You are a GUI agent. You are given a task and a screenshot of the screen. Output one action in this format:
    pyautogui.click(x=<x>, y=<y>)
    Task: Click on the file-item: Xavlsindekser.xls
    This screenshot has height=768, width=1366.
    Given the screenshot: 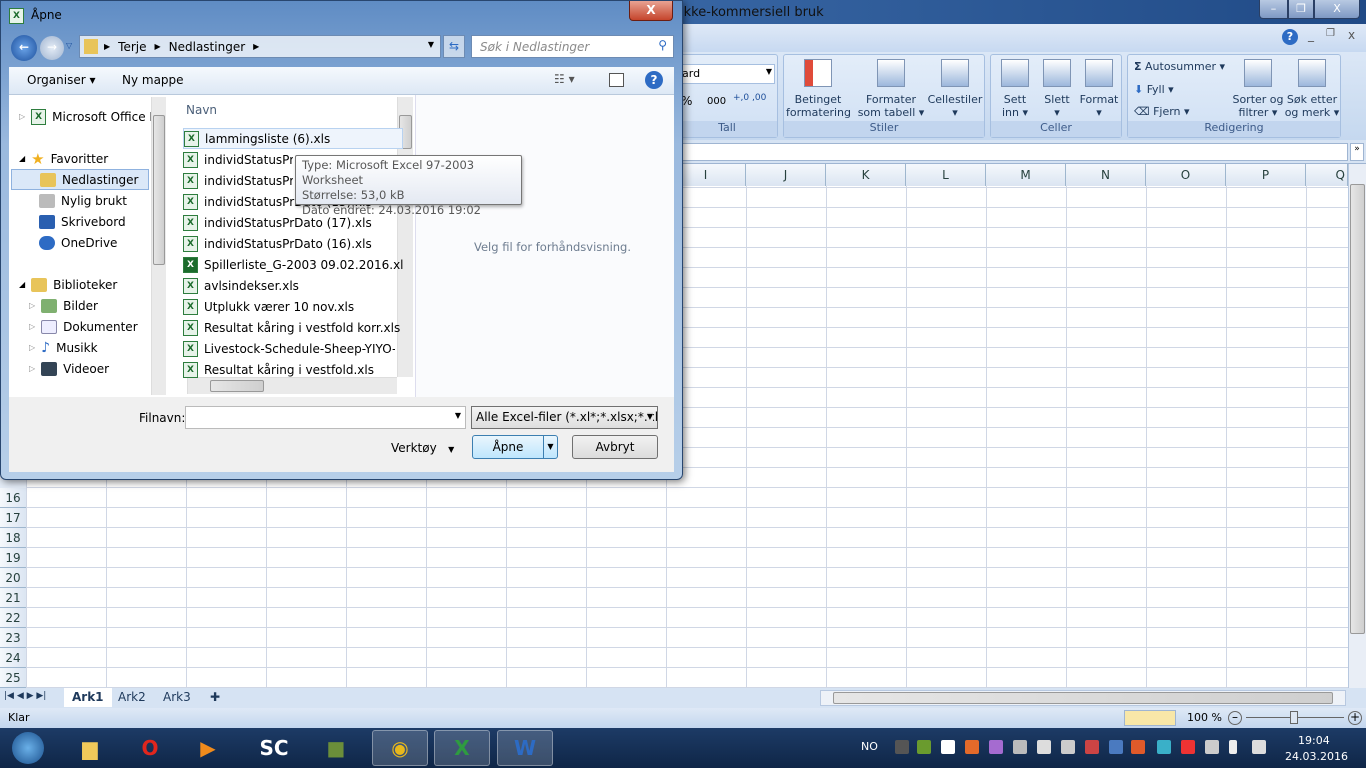 What is the action you would take?
    pyautogui.click(x=293, y=285)
    